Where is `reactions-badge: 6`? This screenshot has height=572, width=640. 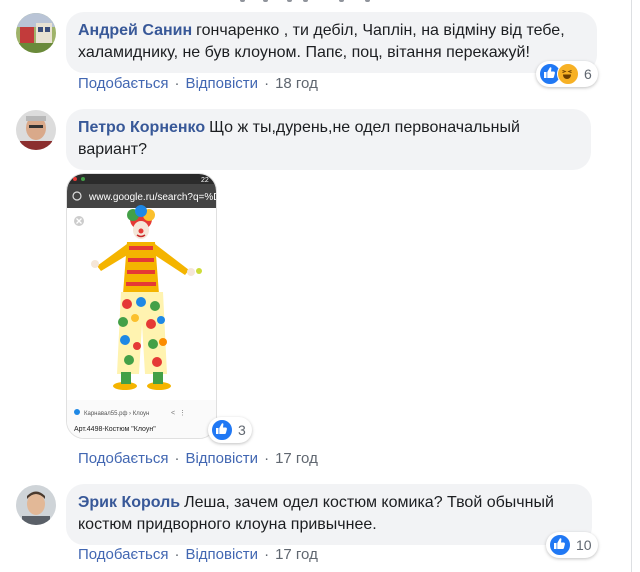
reactions-badge: 6 is located at coordinates (567, 74).